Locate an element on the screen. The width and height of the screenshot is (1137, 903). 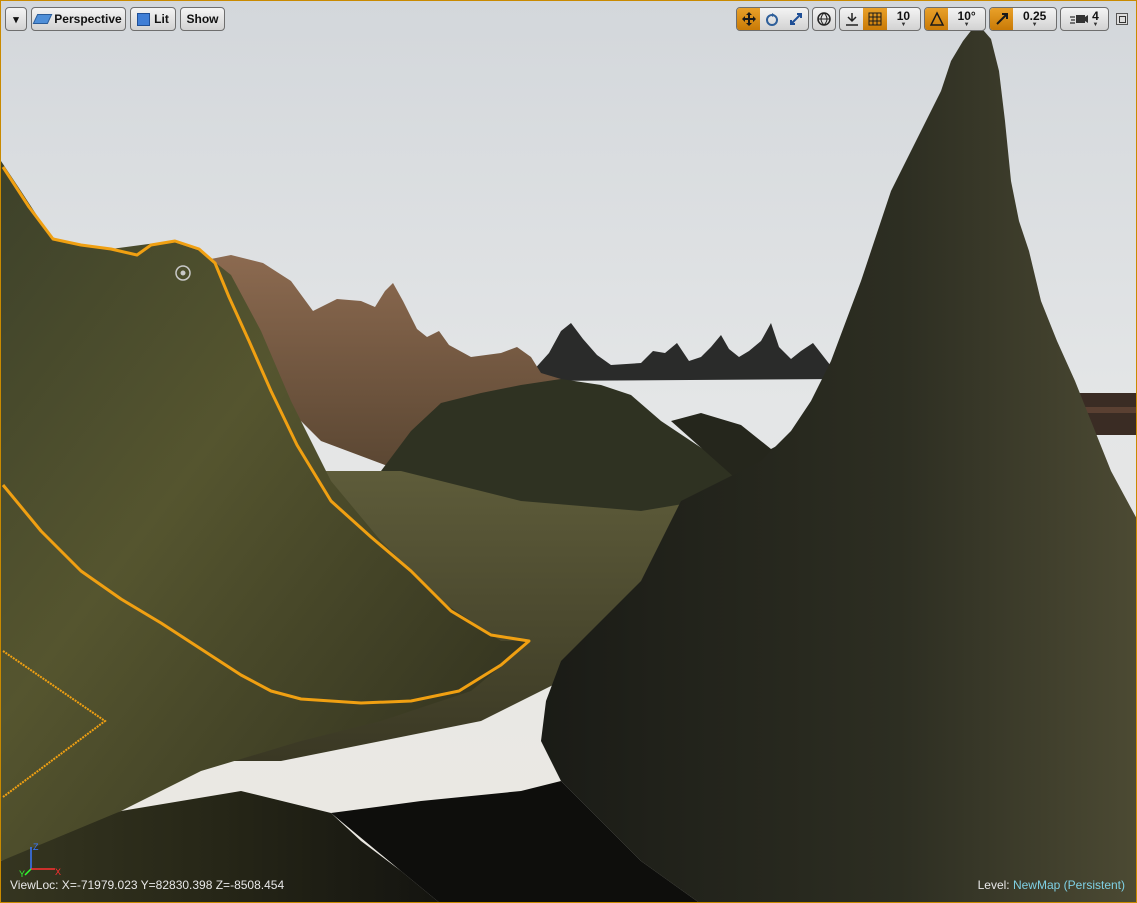
rotate-icon is located at coordinates (771, 19).